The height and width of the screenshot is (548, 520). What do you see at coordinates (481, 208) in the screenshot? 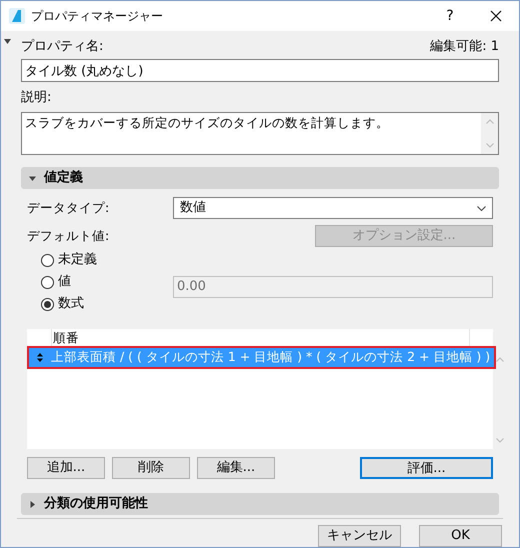
I see `chevron-down-icon` at bounding box center [481, 208].